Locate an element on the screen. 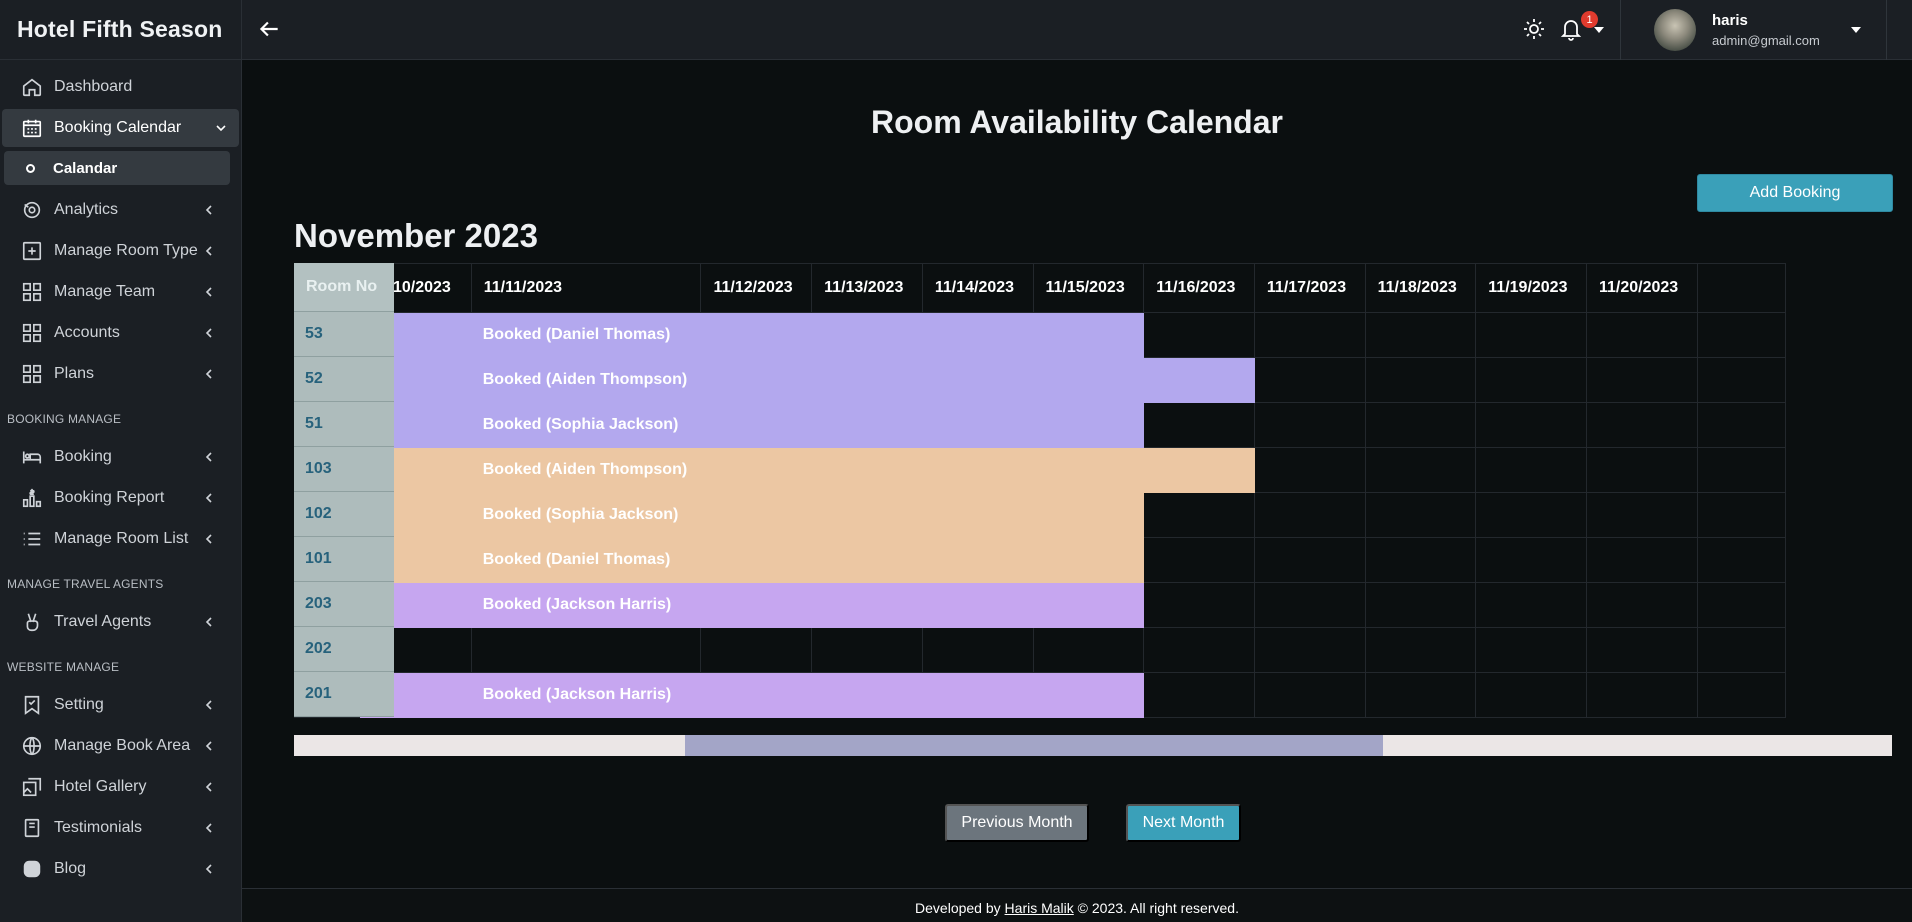  day-cell: Booked (Aiden Thompson) is located at coordinates (586, 470).